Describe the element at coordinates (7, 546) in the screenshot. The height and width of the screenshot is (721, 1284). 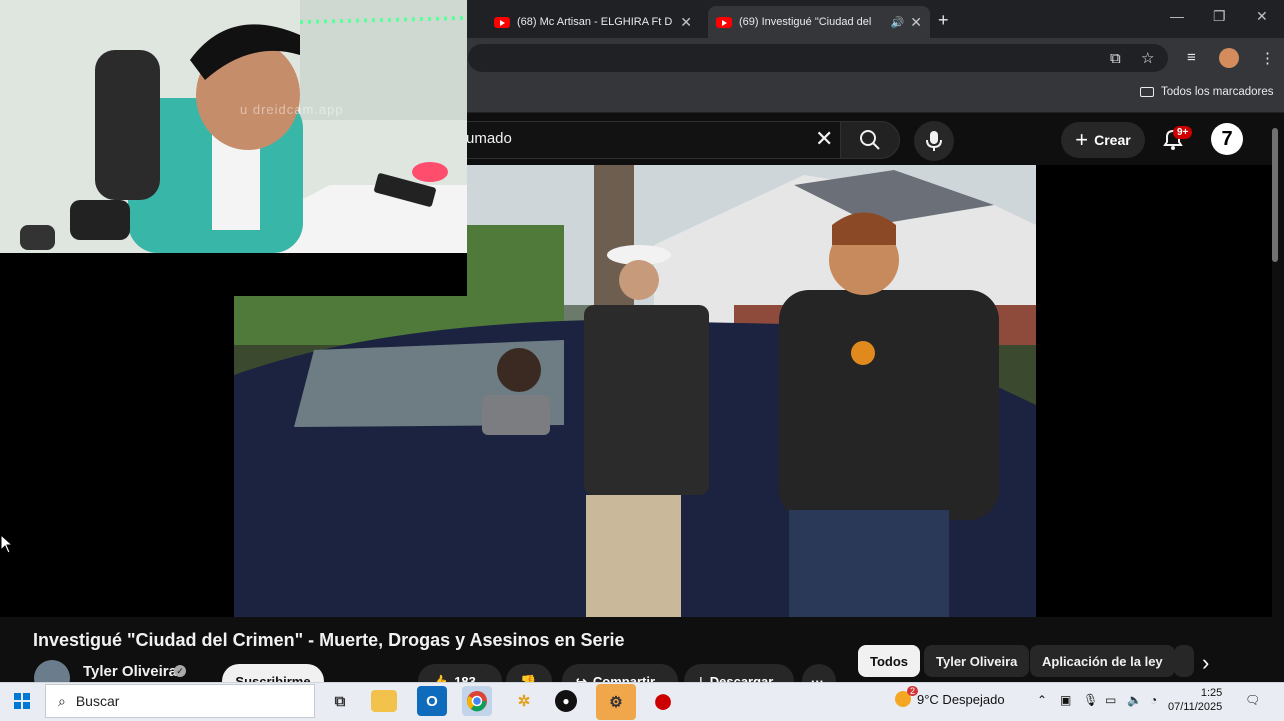
I see `mouse-cursor-icon` at that location.